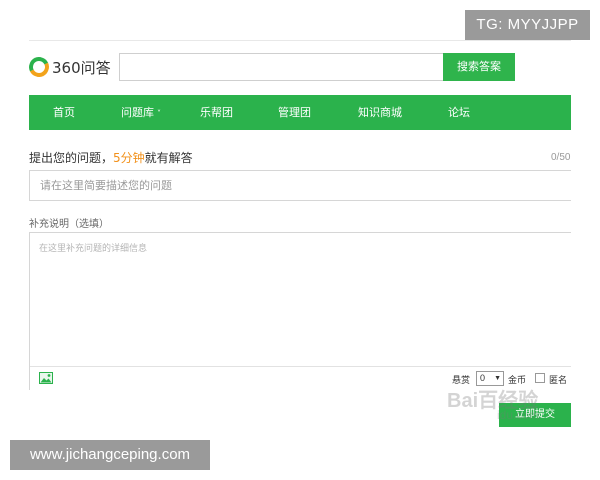 Image resolution: width=600 pixels, height=480 pixels. I want to click on reward-label: 悬赏, so click(461, 381).